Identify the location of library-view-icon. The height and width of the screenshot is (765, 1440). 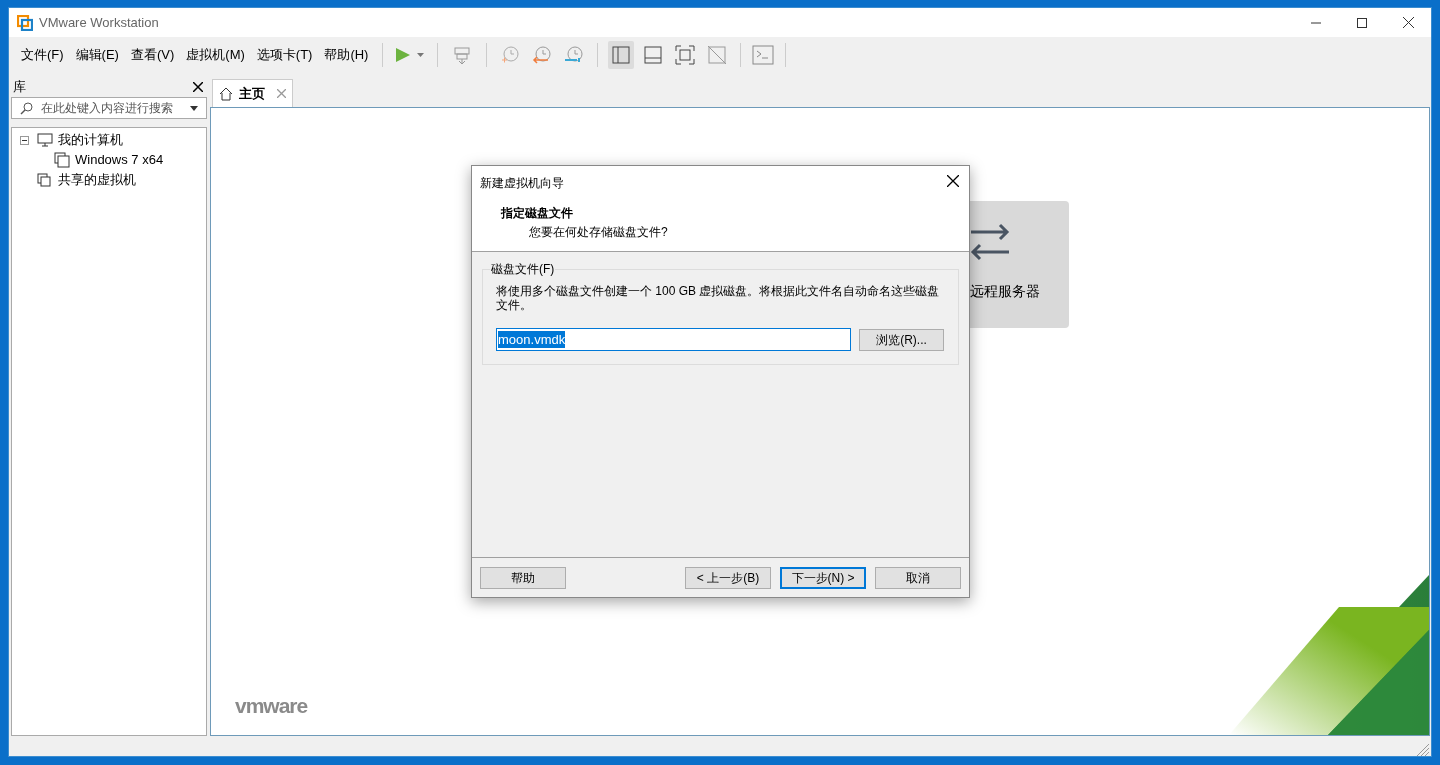
(621, 55).